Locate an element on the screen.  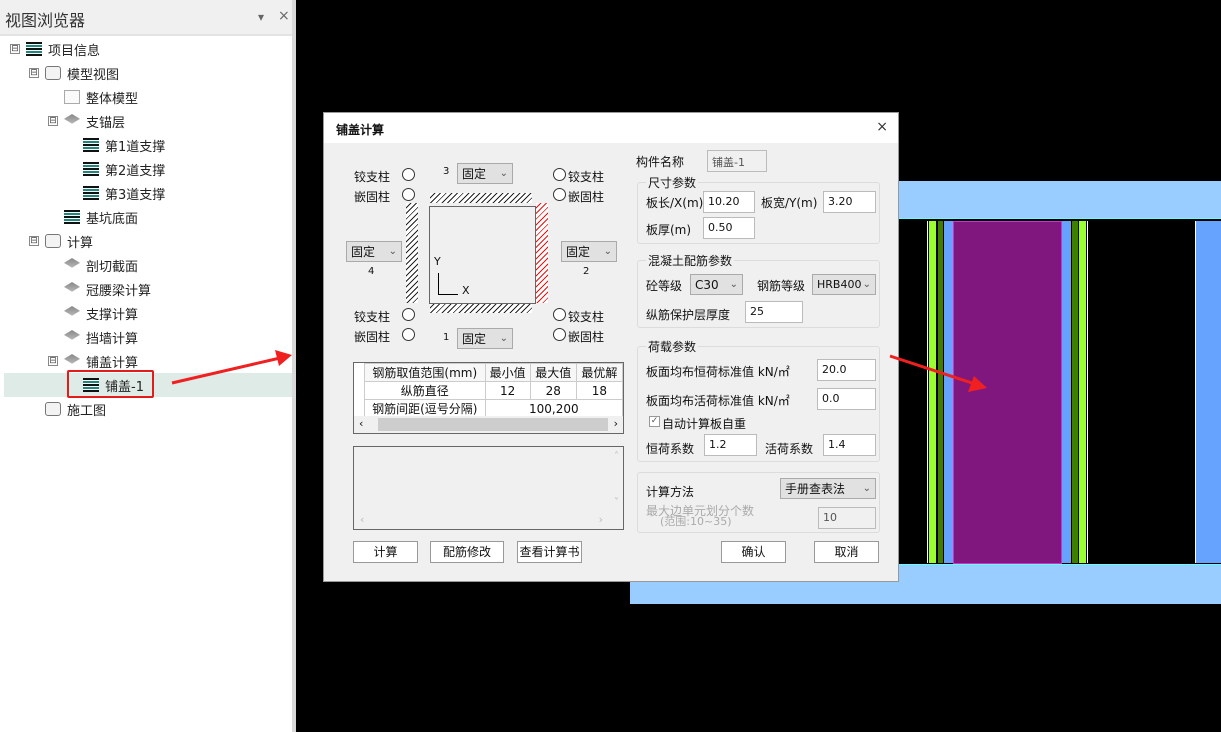
annotation-arrows is located at coordinates (579, 371).